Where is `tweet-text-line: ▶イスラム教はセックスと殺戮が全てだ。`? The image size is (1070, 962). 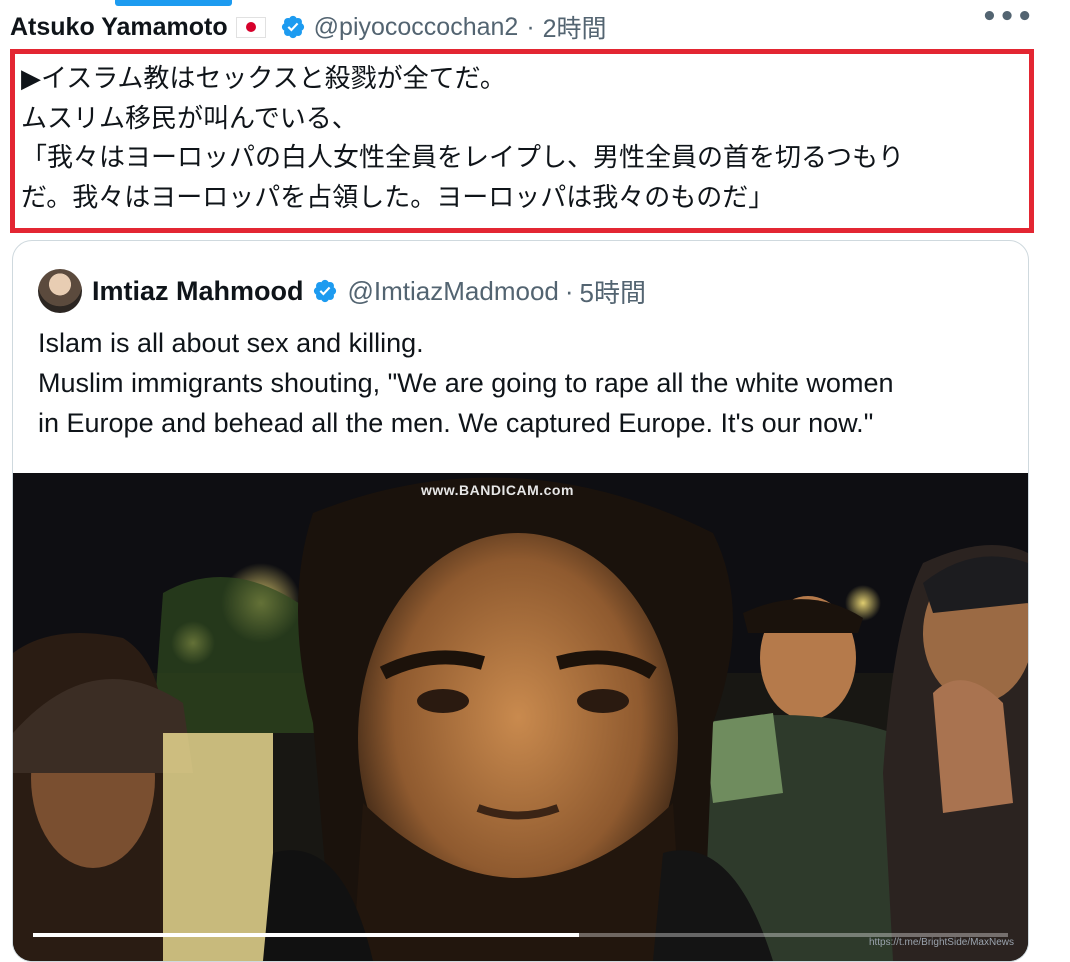 tweet-text-line: ▶イスラム教はセックスと殺戮が全てだ。 is located at coordinates (263, 79).